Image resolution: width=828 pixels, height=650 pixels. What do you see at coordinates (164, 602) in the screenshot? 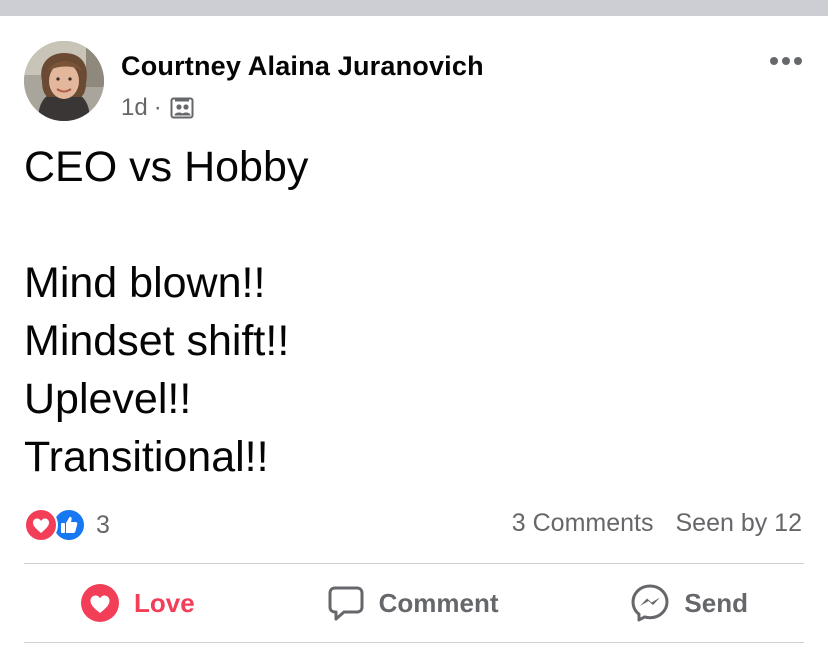
I see `love-label: Love` at bounding box center [164, 602].